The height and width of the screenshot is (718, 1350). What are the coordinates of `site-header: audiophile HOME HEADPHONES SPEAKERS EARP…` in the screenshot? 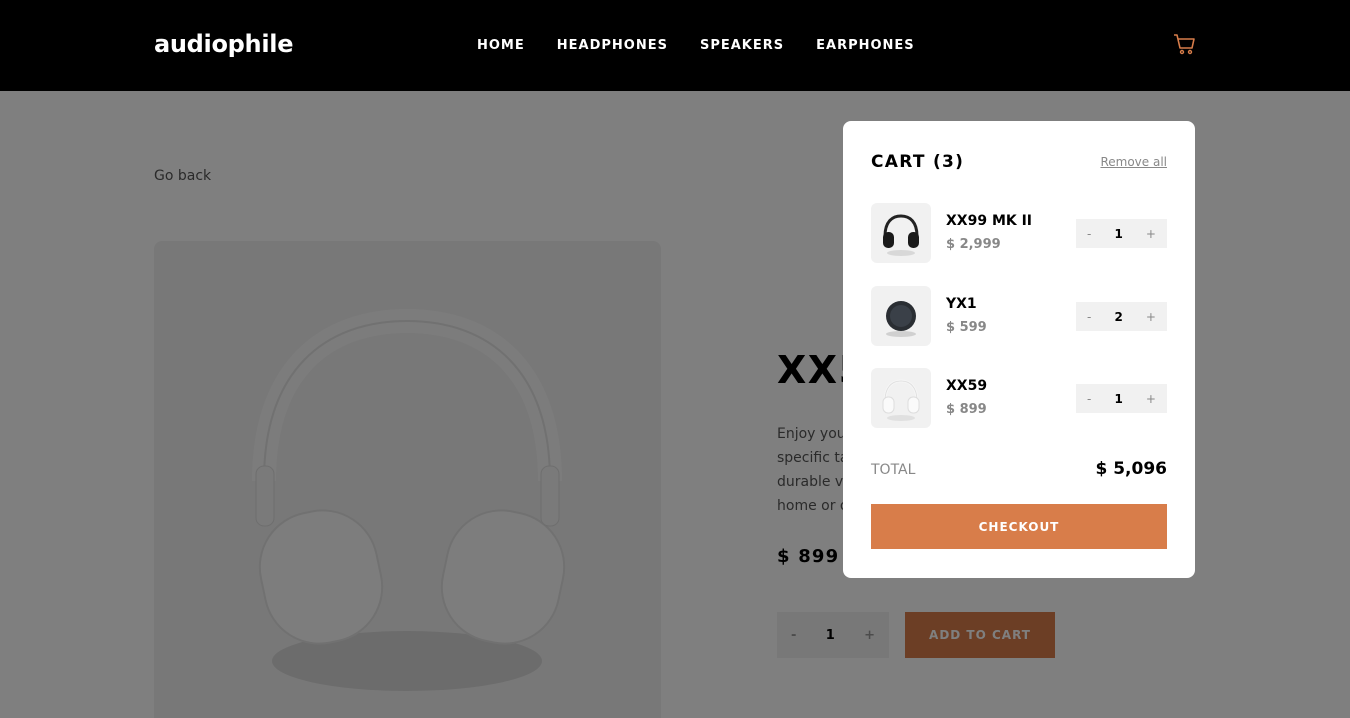 It's located at (675, 45).